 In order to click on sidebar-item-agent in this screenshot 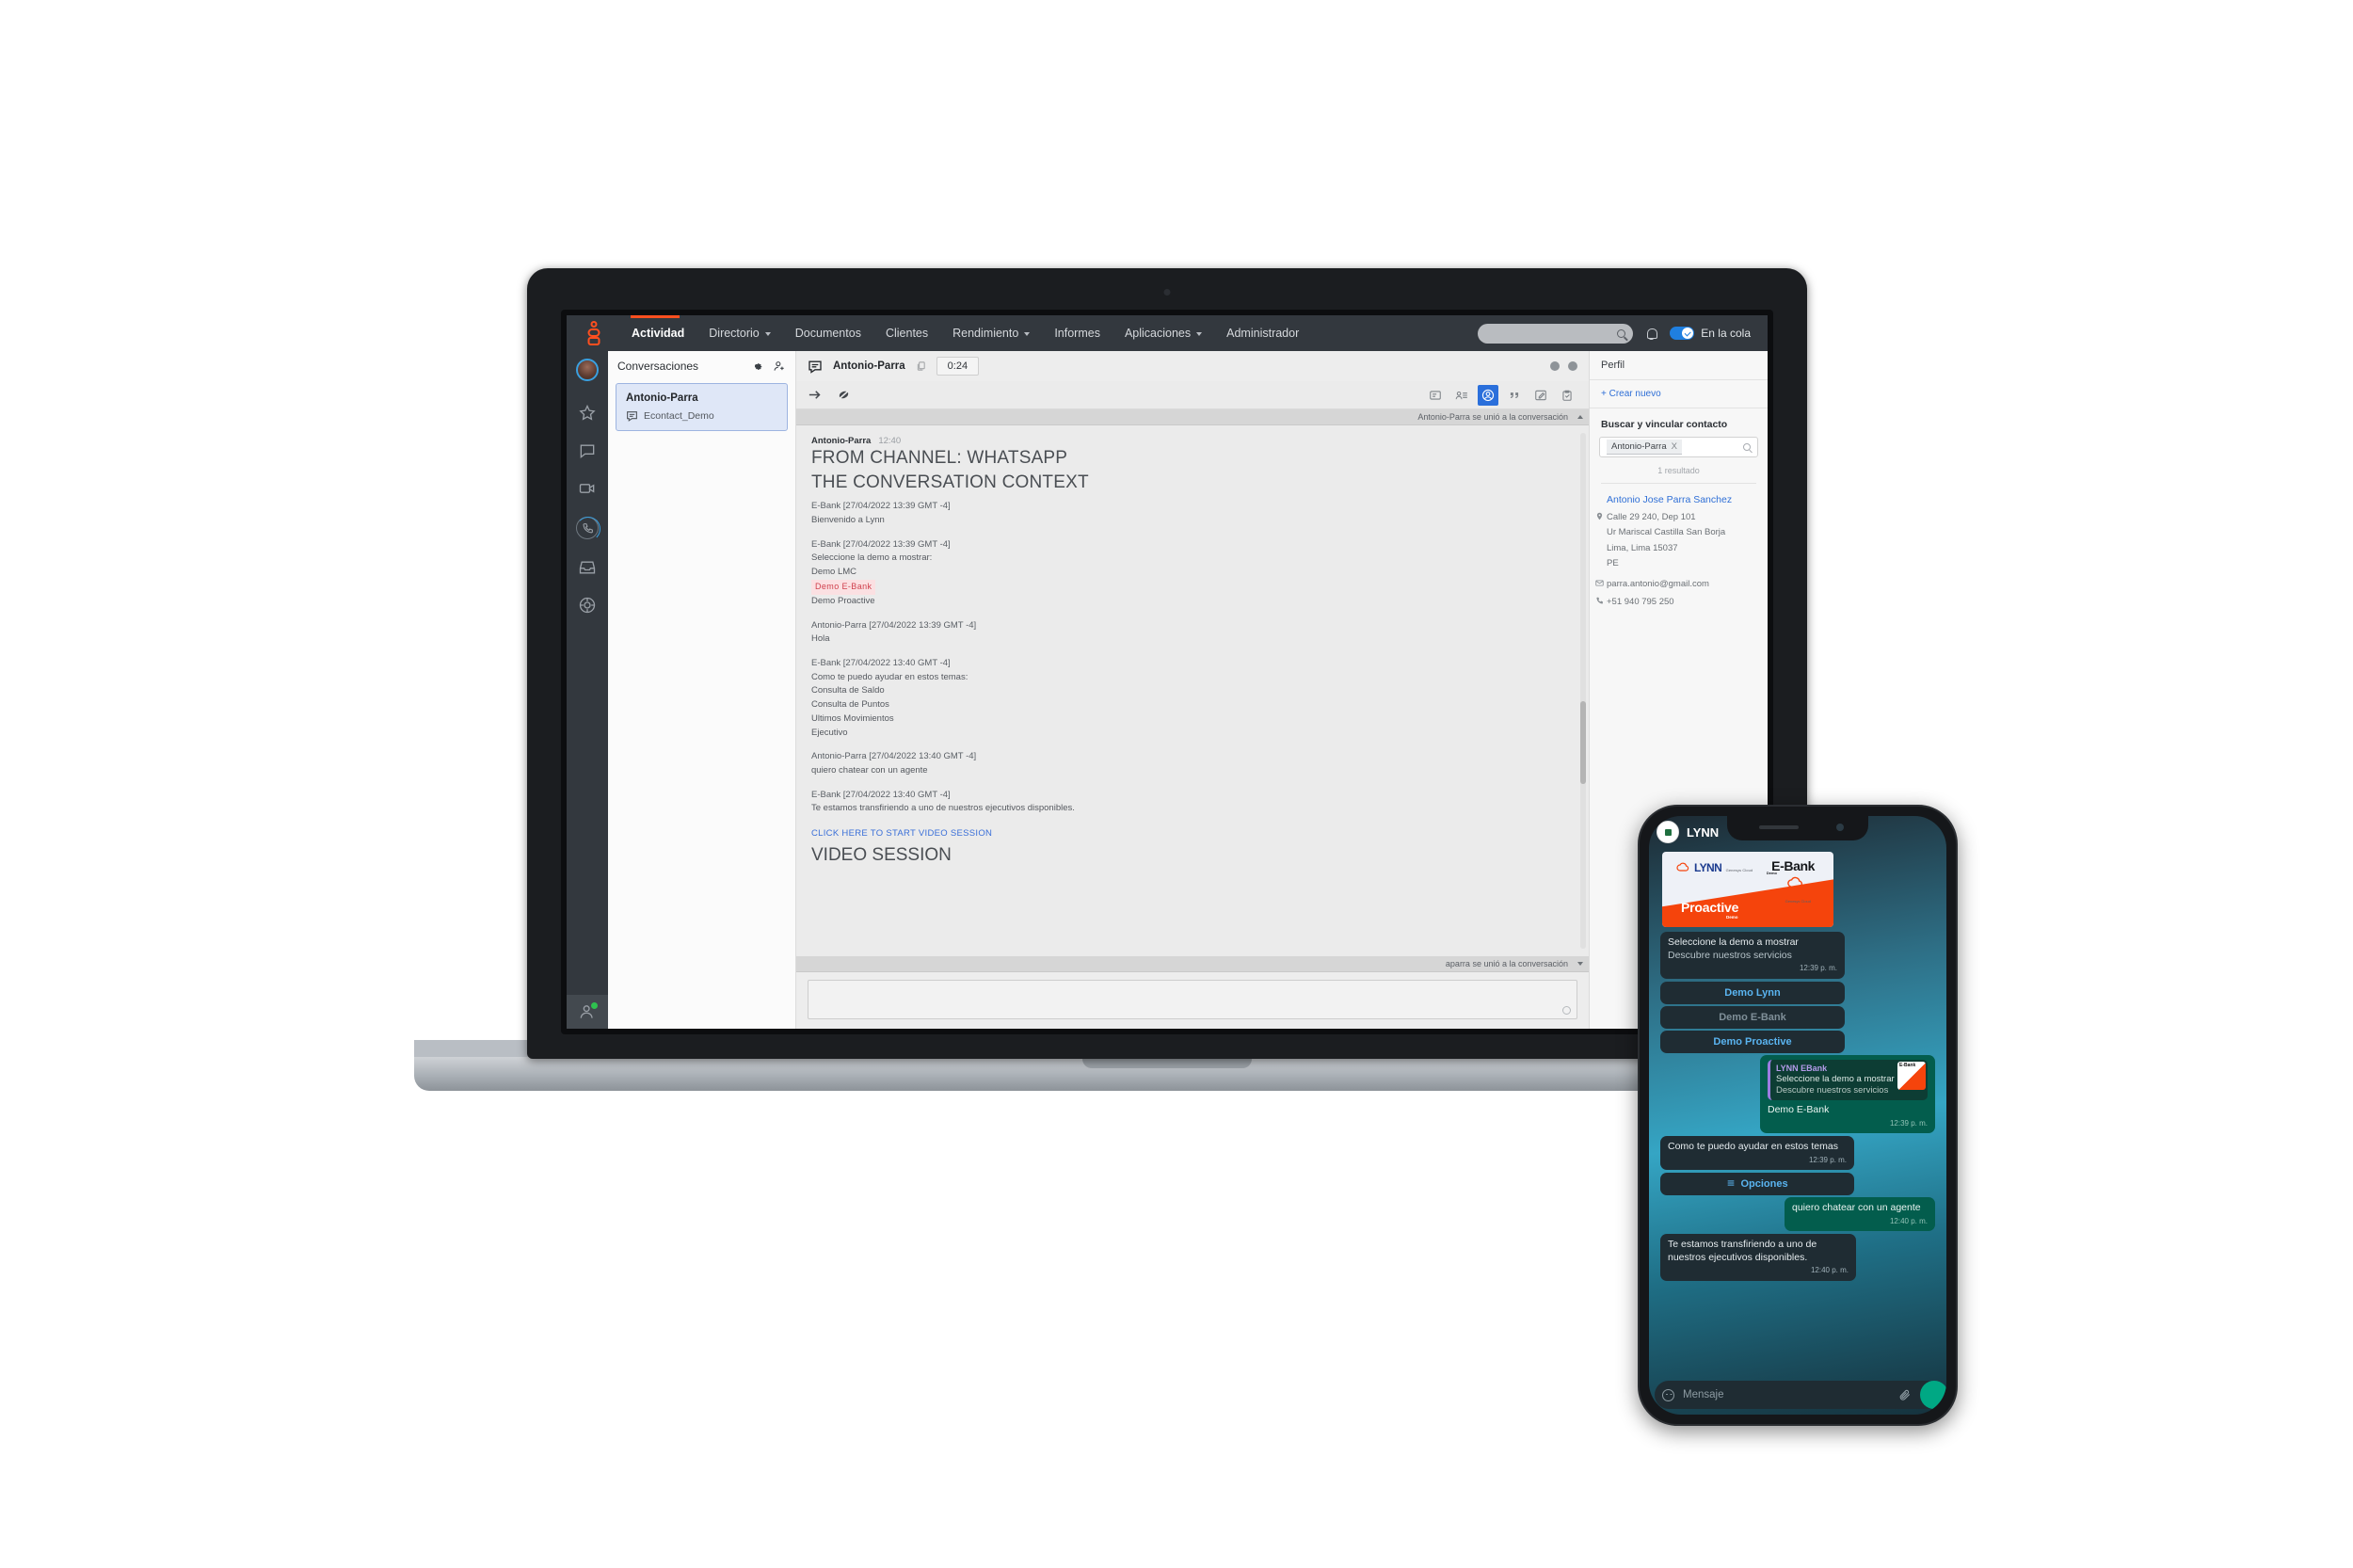, I will do `click(587, 1012)`.